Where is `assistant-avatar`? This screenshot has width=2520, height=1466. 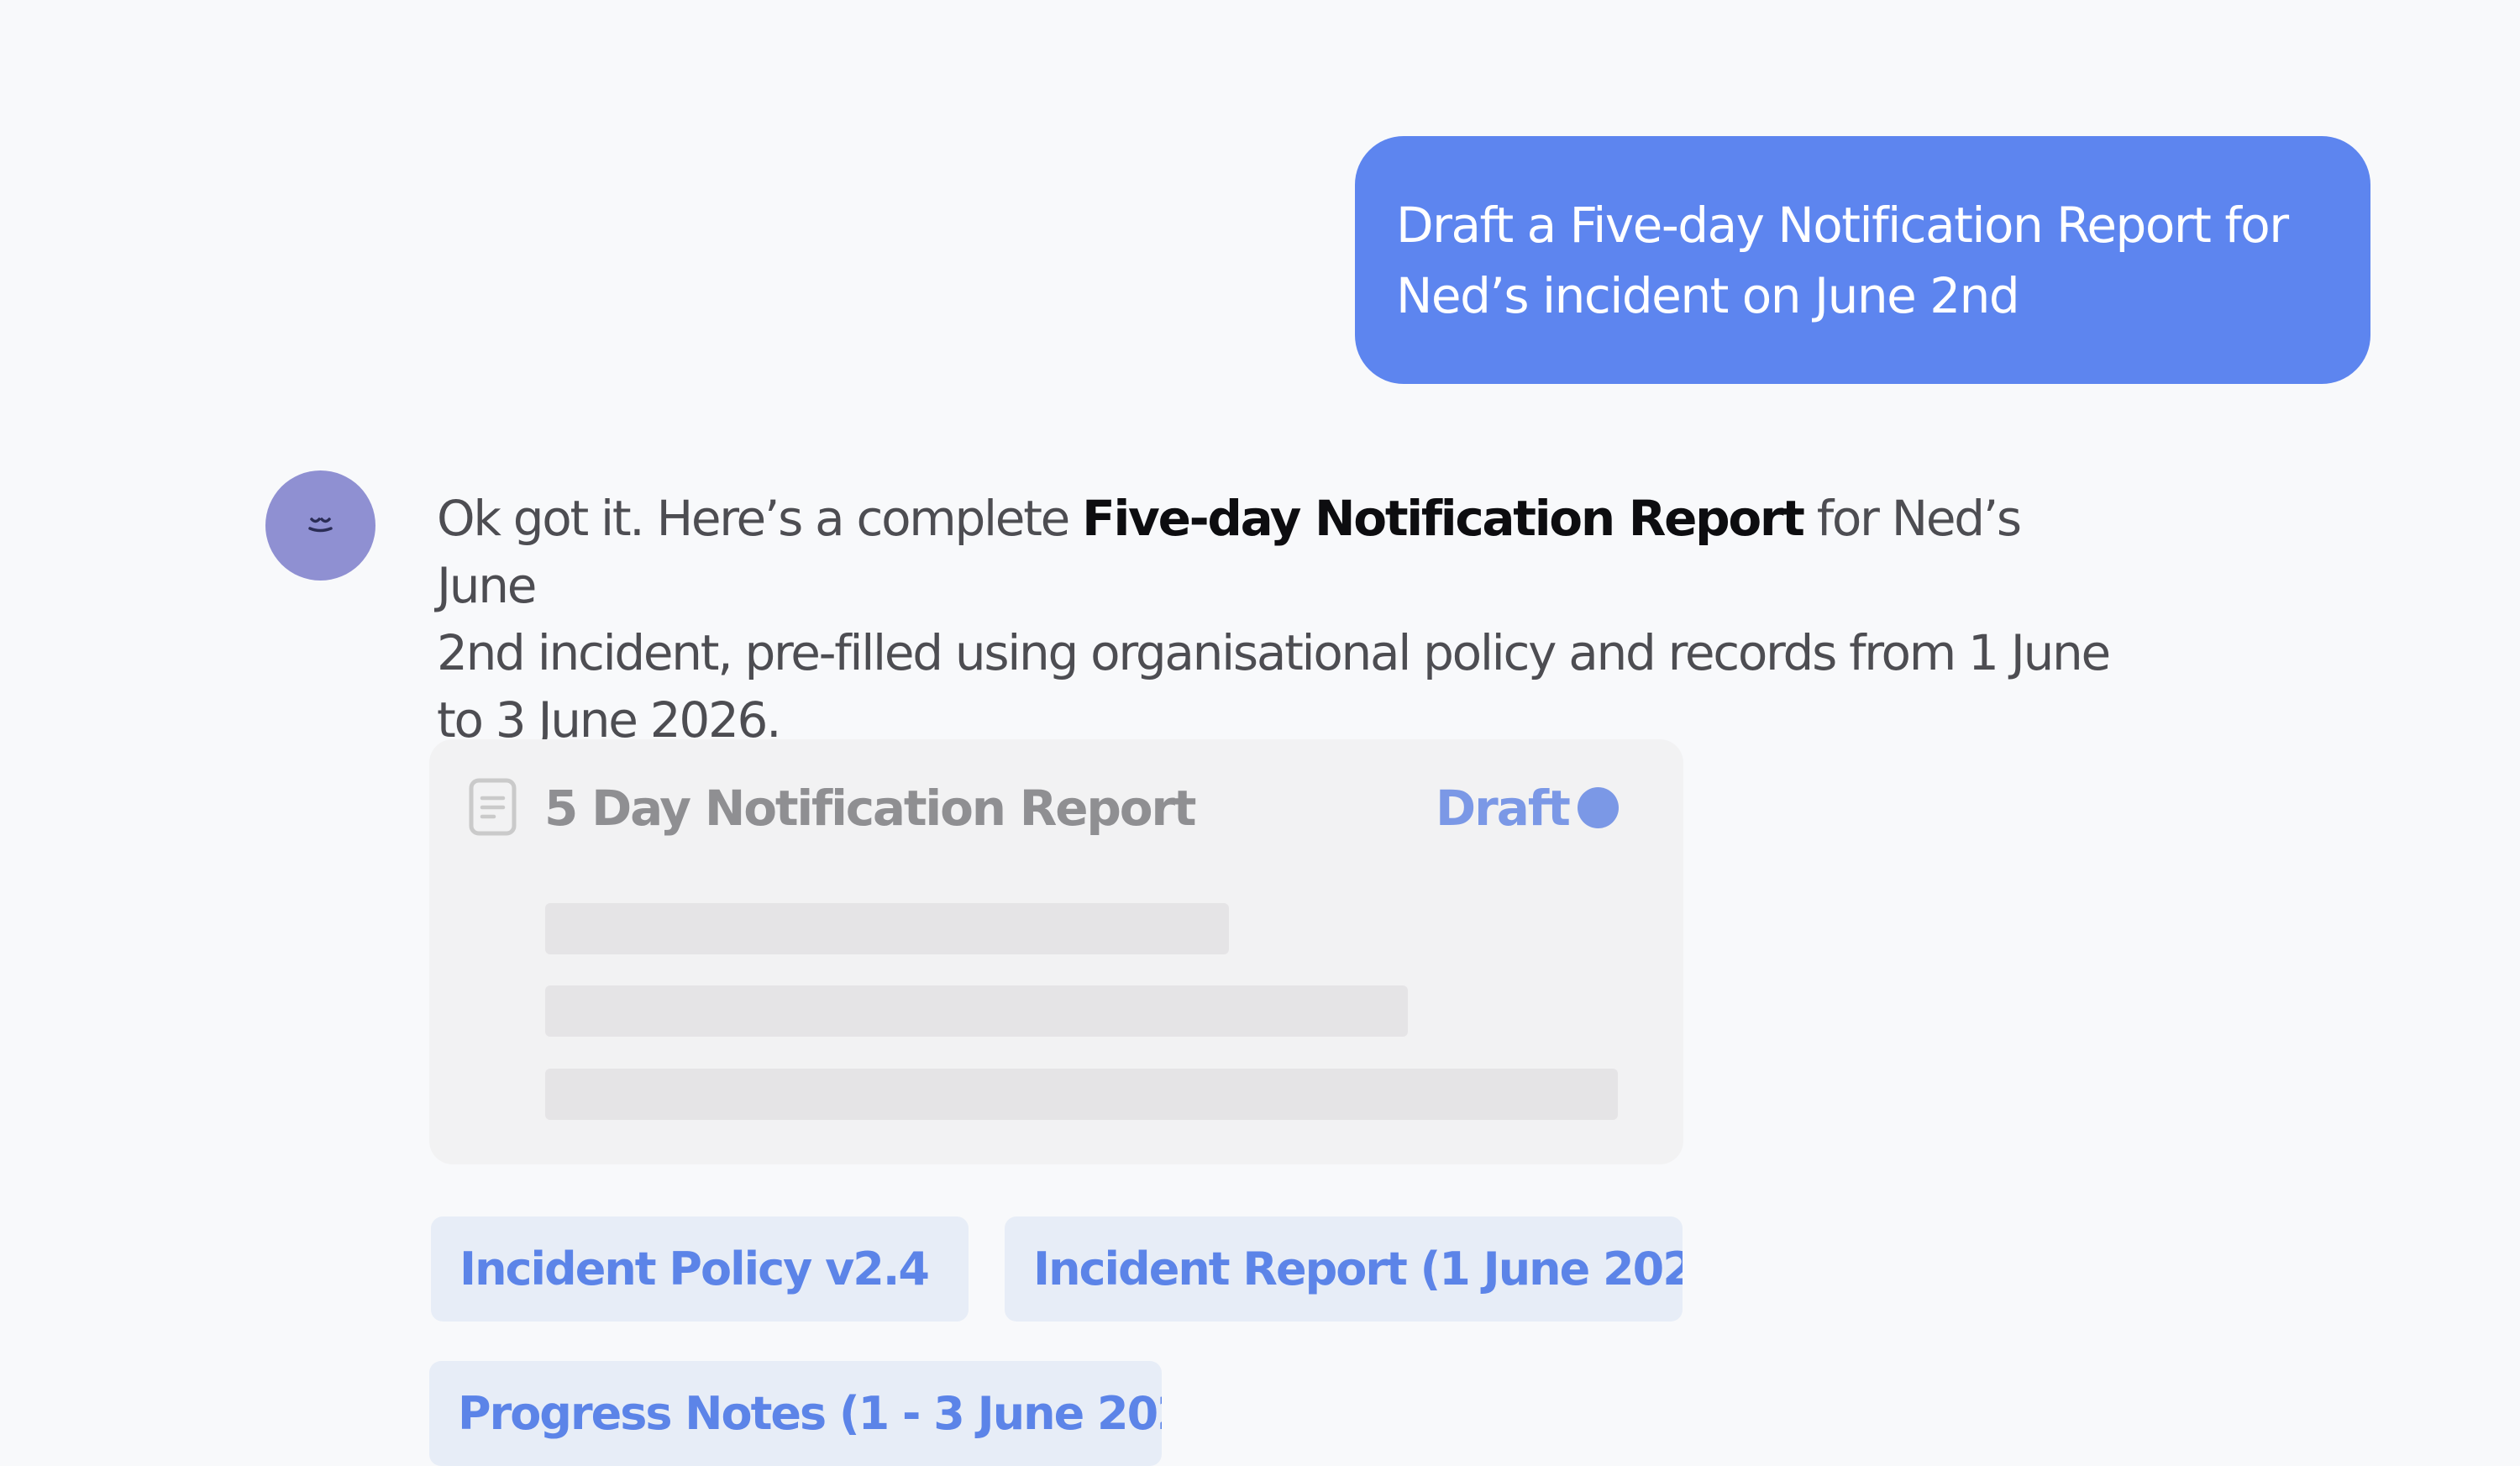
assistant-avatar is located at coordinates (320, 525).